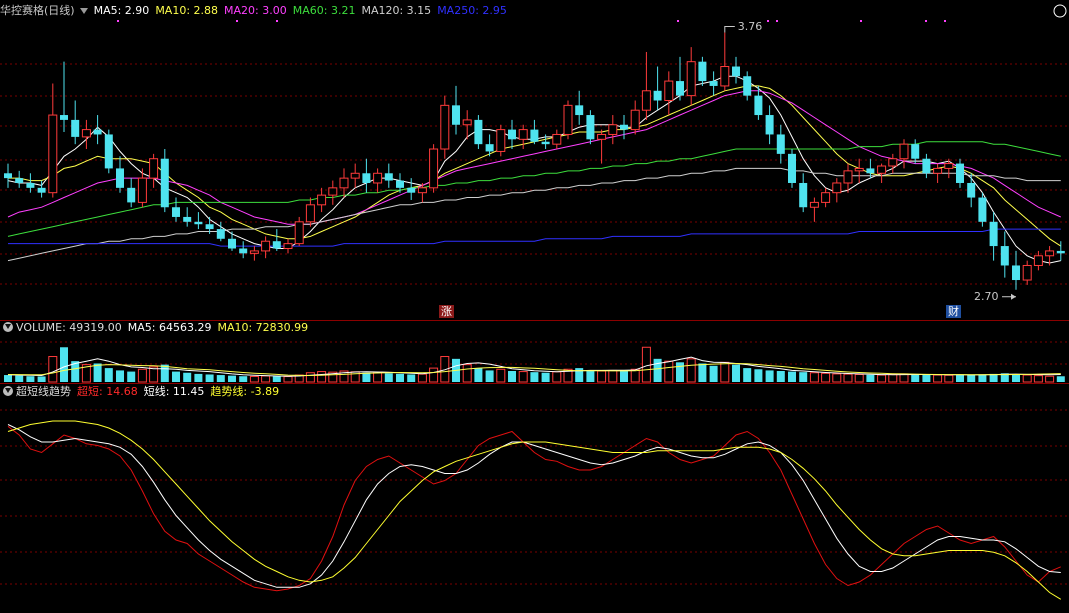 The image size is (1069, 613). I want to click on high-price-annotation: 3.76, so click(750, 26).